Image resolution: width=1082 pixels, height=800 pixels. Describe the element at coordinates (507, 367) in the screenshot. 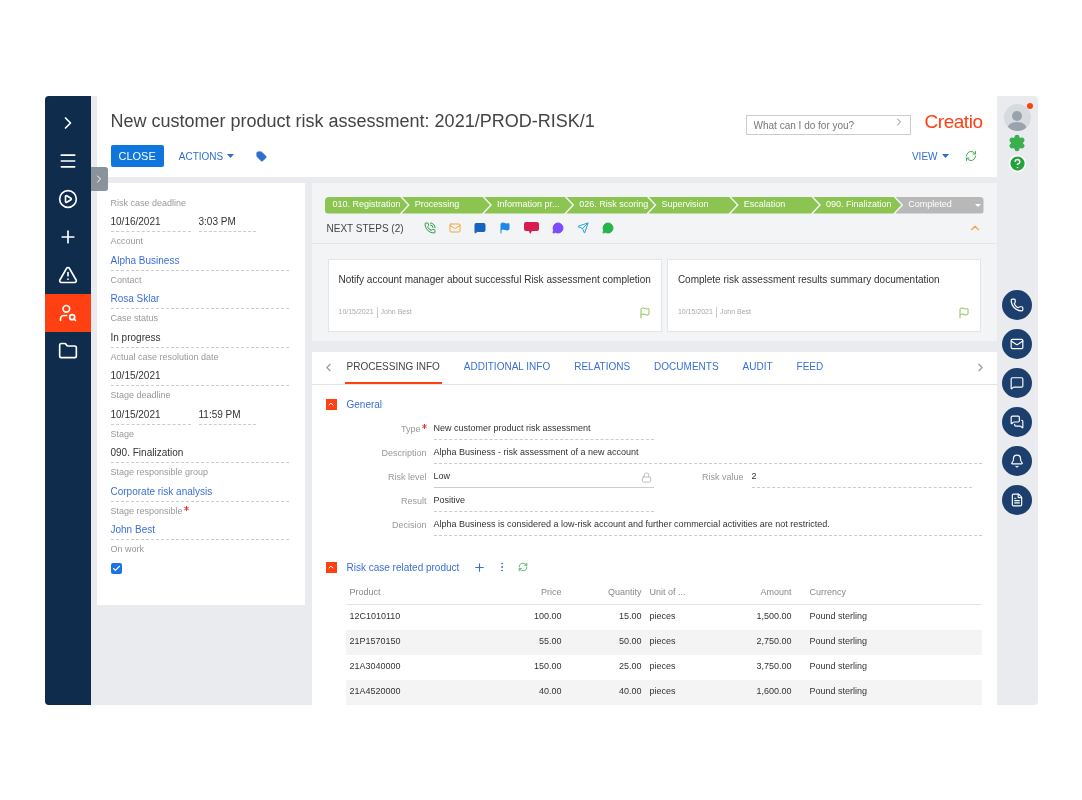

I see `tab: ADDITIONAL INFO` at that location.